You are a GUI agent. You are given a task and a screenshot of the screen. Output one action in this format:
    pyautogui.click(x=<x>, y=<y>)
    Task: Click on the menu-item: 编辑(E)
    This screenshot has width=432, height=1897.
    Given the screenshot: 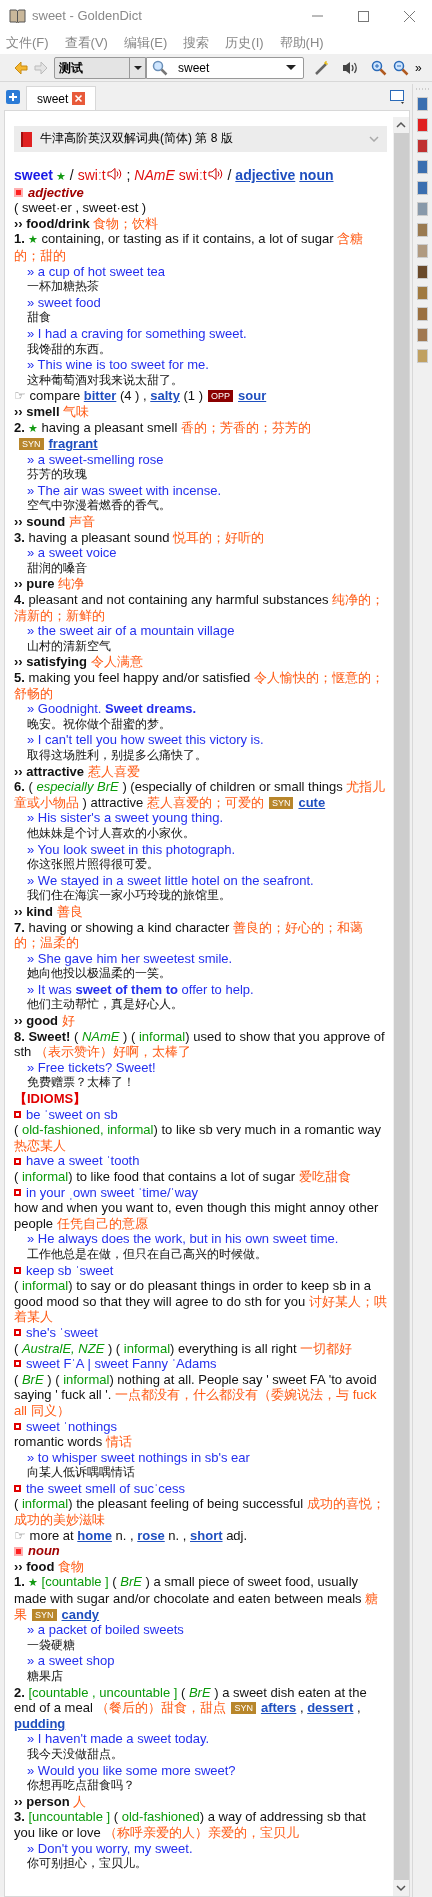 What is the action you would take?
    pyautogui.click(x=145, y=43)
    